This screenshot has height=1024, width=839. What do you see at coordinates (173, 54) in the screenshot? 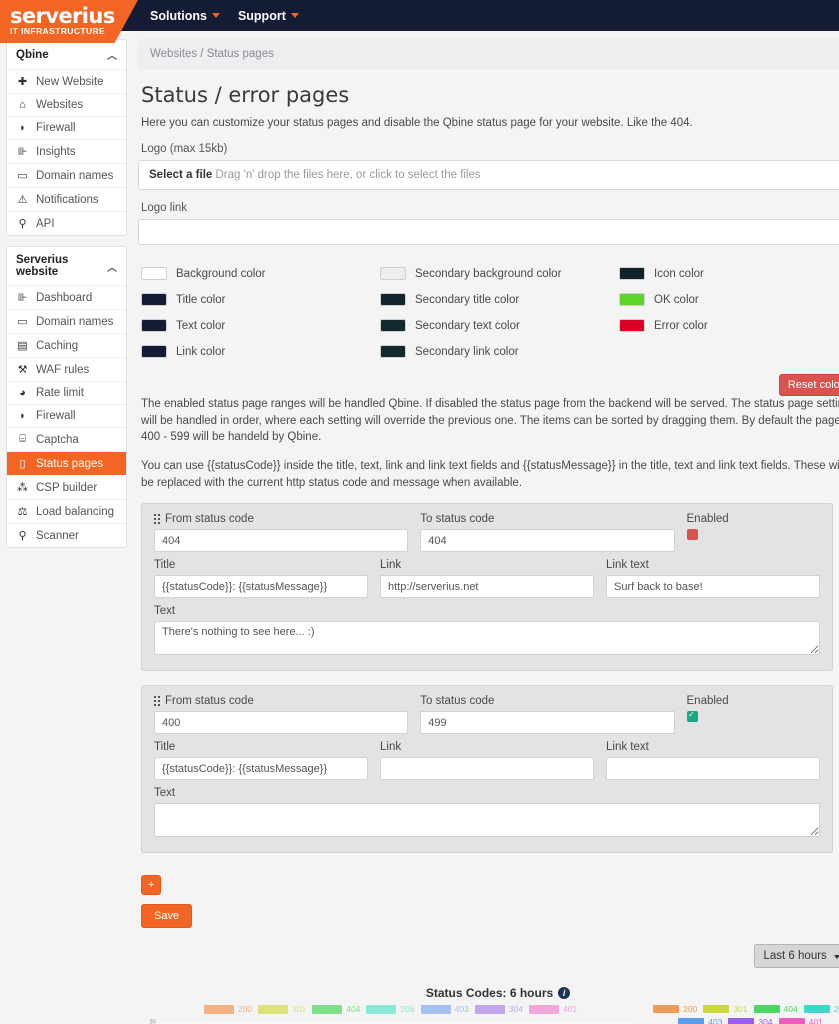
I see `breadcrumb-parent: Websites` at bounding box center [173, 54].